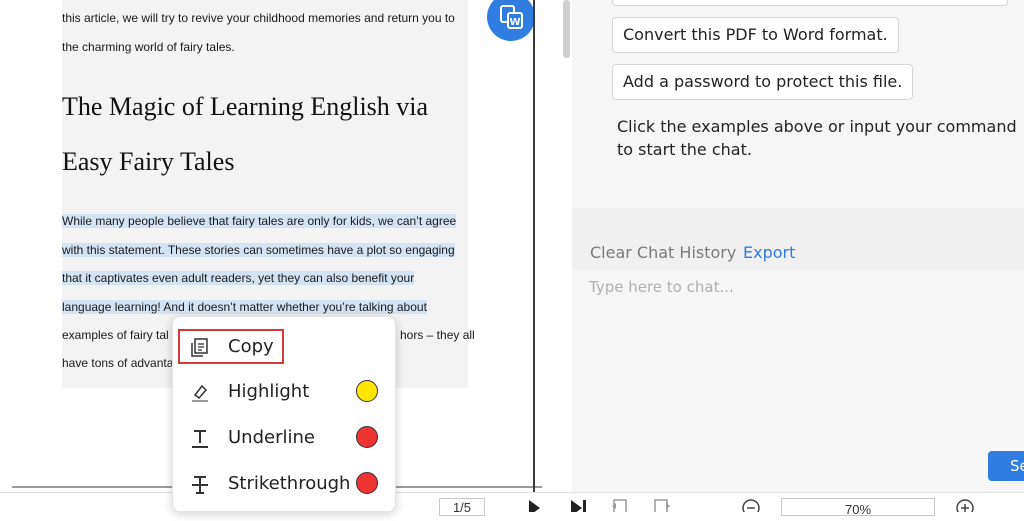 This screenshot has height=521, width=1024. Describe the element at coordinates (1006, 466) in the screenshot. I see `send-button: Se` at that location.